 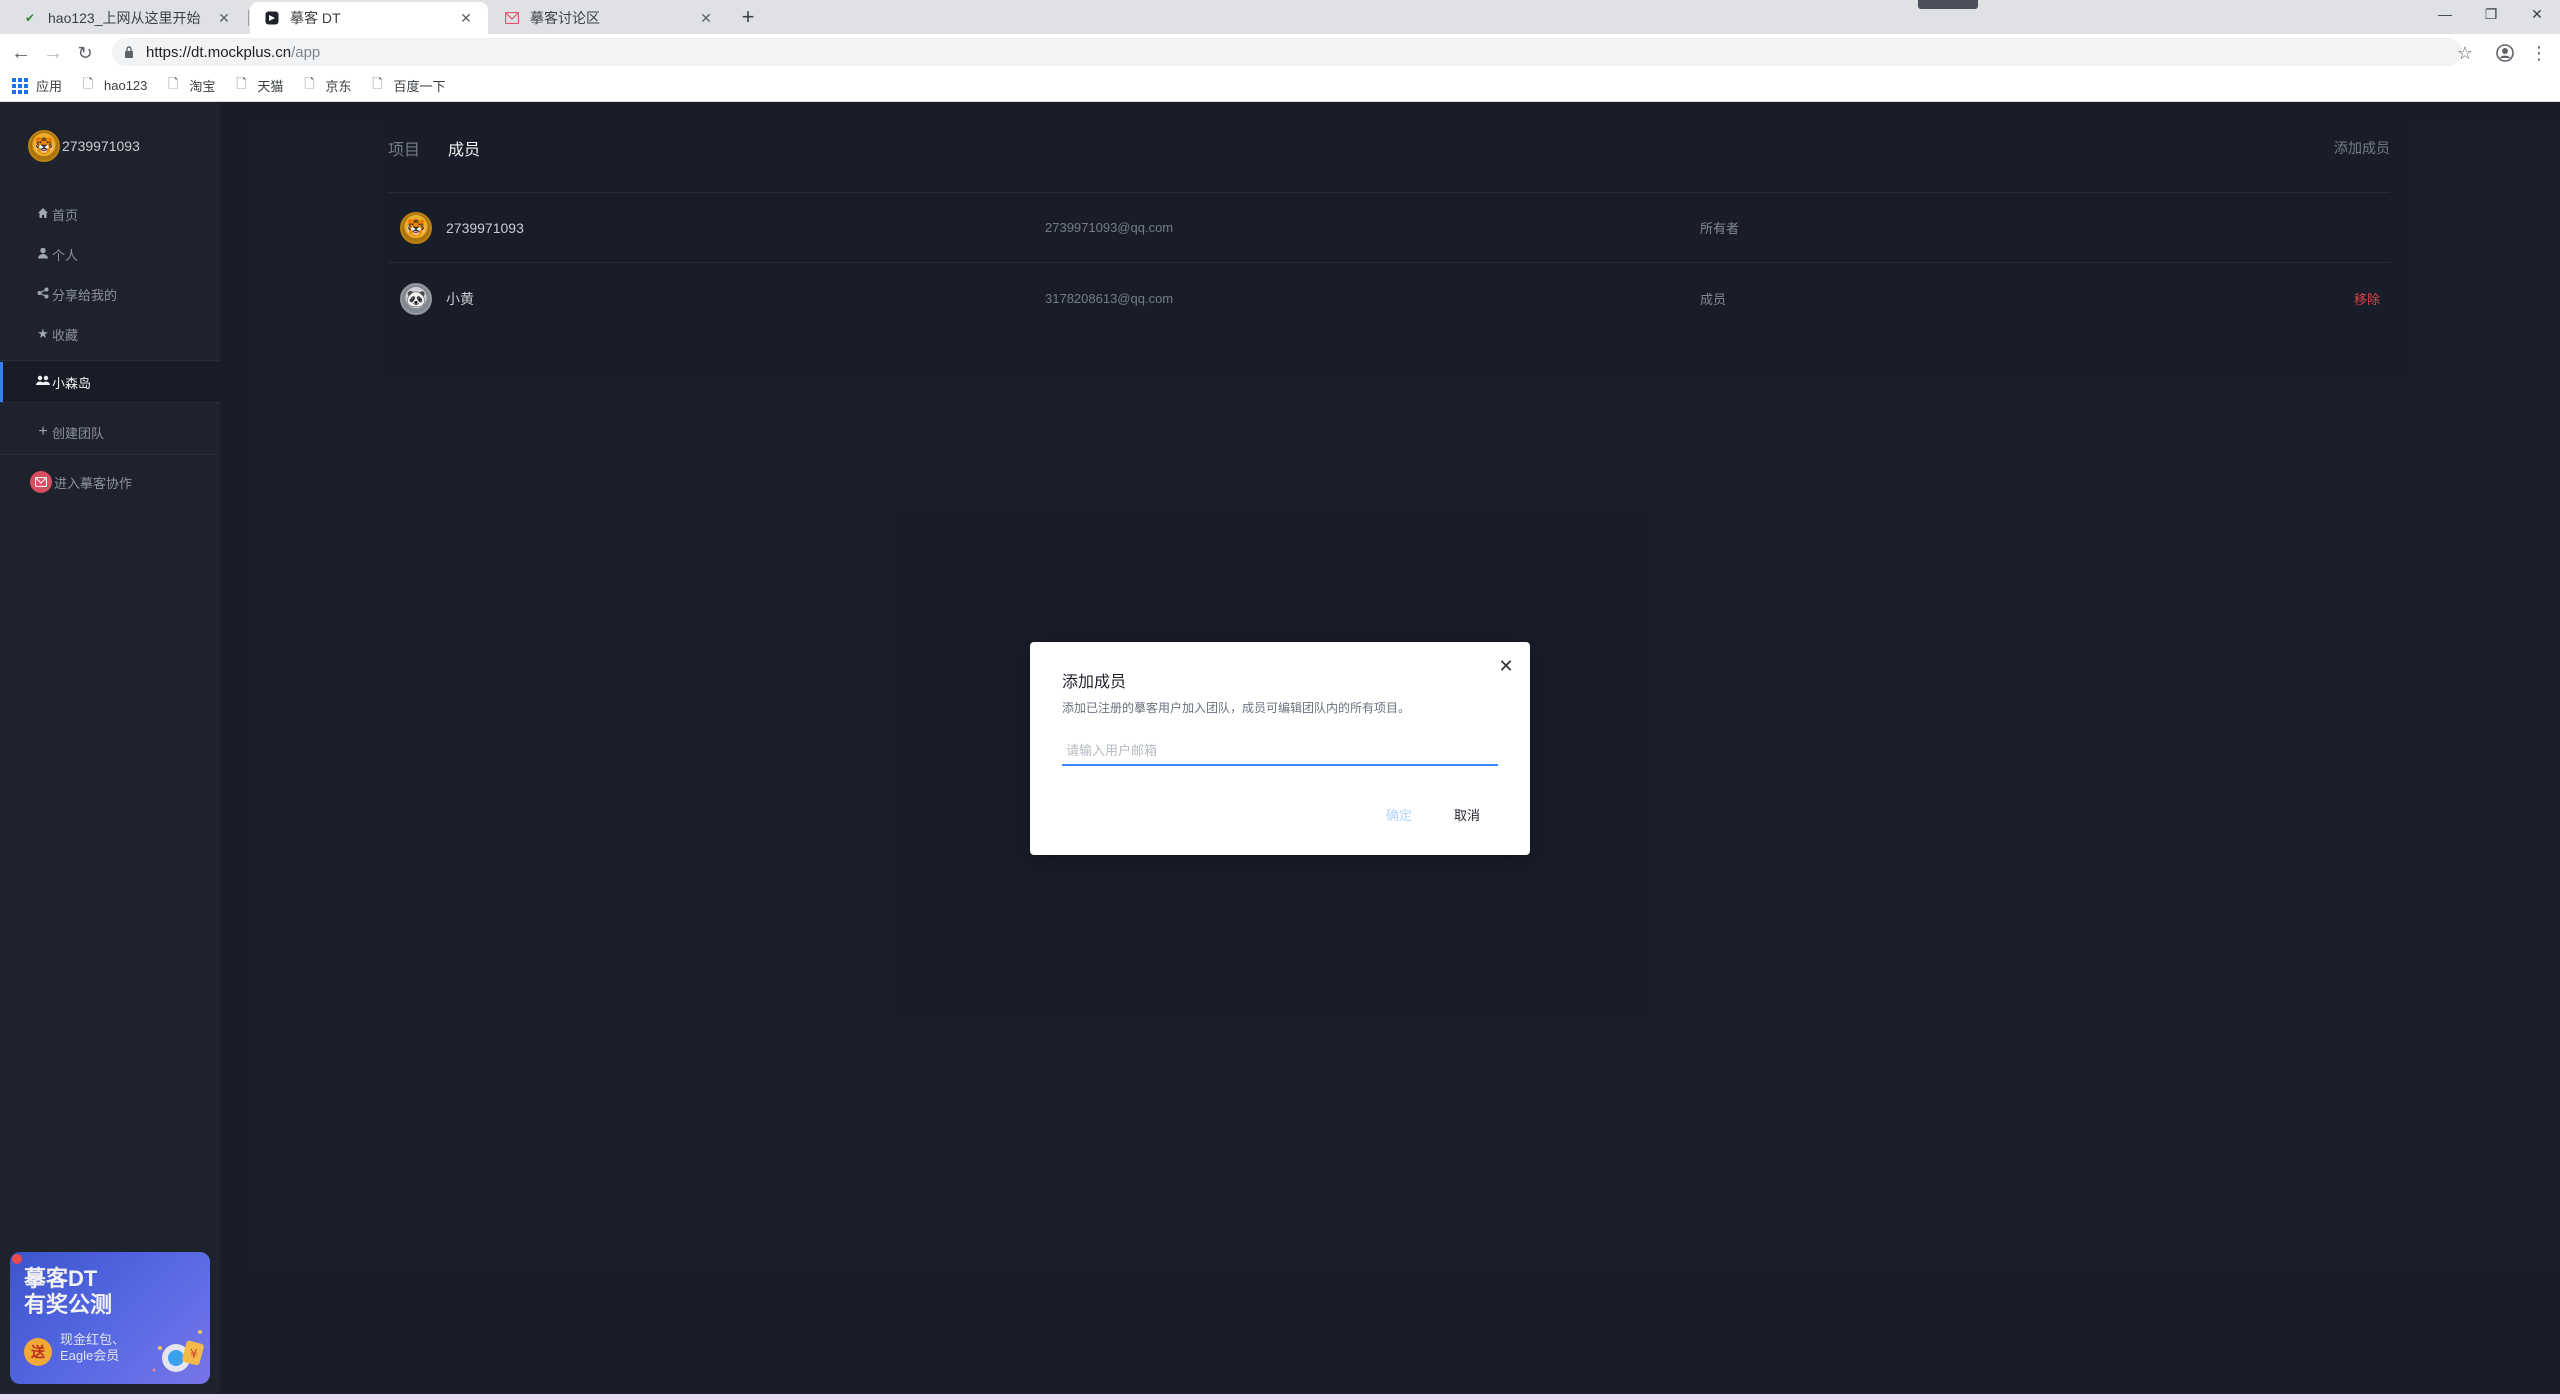 I want to click on browser-toolbar: ← → ↻ https://dt.mockplus.cn/app ☆ ⋮, so click(x=1280, y=52).